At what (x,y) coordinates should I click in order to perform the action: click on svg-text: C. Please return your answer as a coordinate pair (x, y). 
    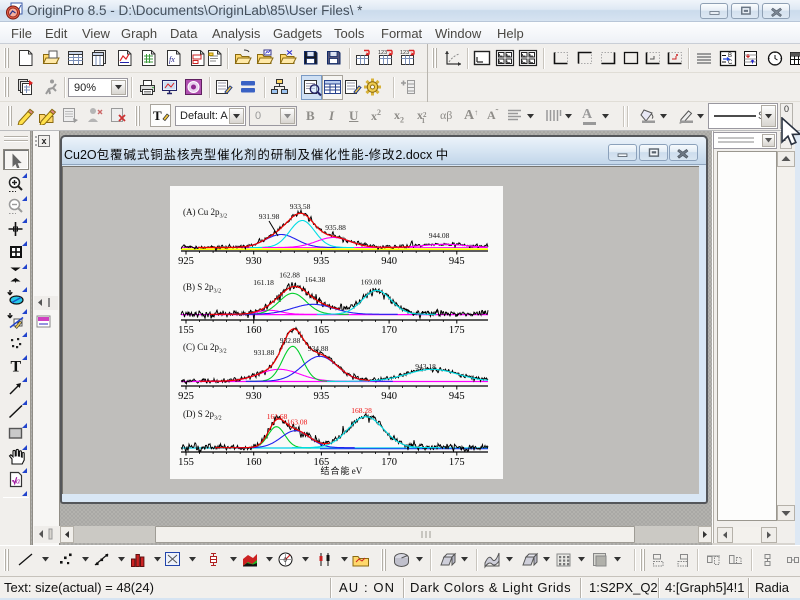
    Looking at the image, I should click on (730, 63).